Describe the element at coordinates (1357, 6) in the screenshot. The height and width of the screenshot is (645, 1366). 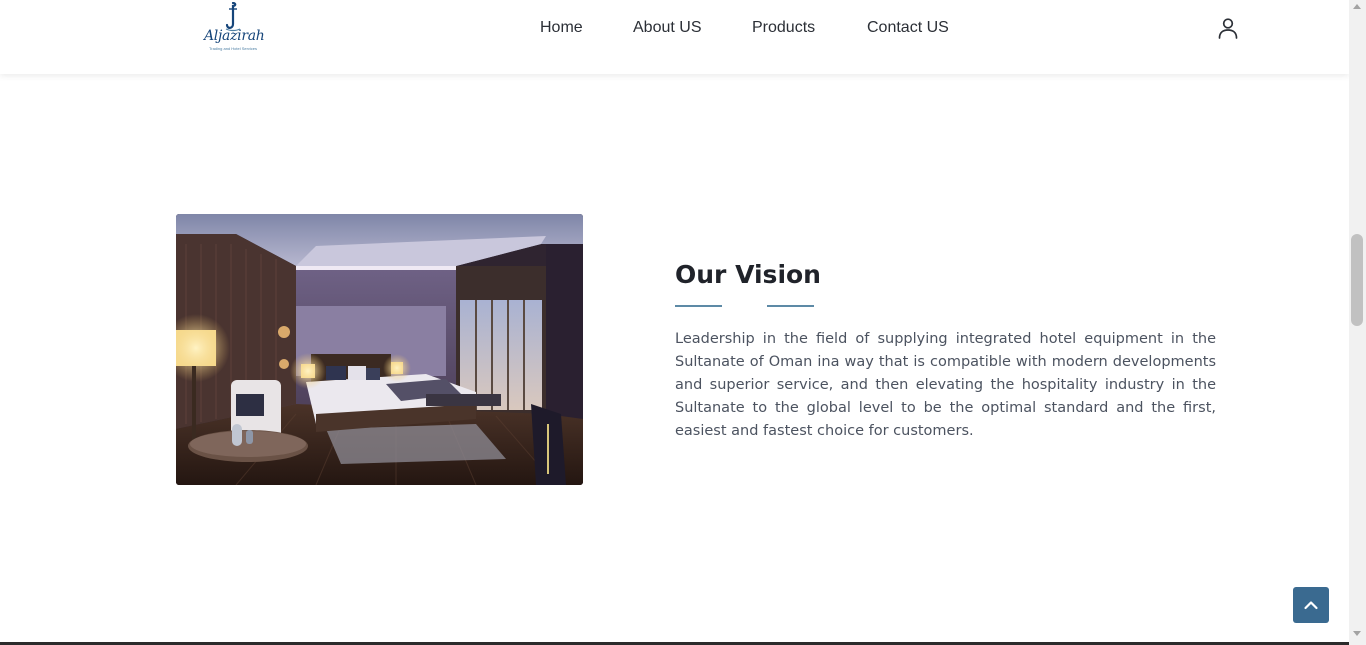
I see `scroll-up-arrow-icon` at that location.